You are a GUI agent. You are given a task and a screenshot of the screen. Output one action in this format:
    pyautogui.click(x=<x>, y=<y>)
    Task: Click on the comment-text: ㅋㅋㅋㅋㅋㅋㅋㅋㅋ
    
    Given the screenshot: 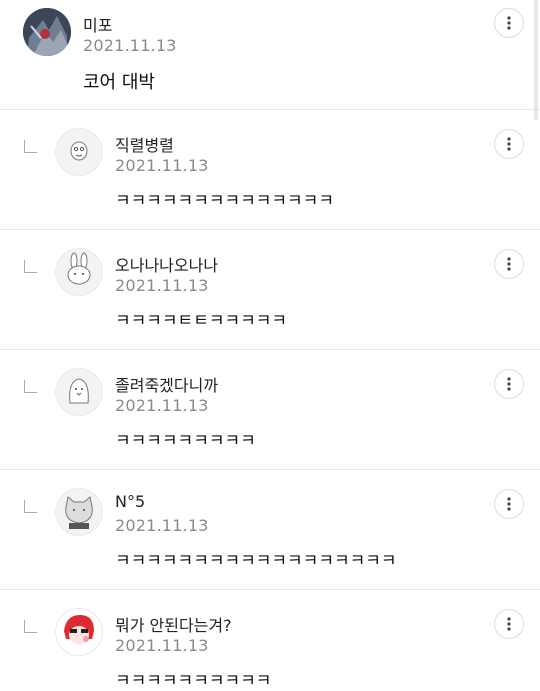 What is the action you would take?
    pyautogui.click(x=185, y=441)
    